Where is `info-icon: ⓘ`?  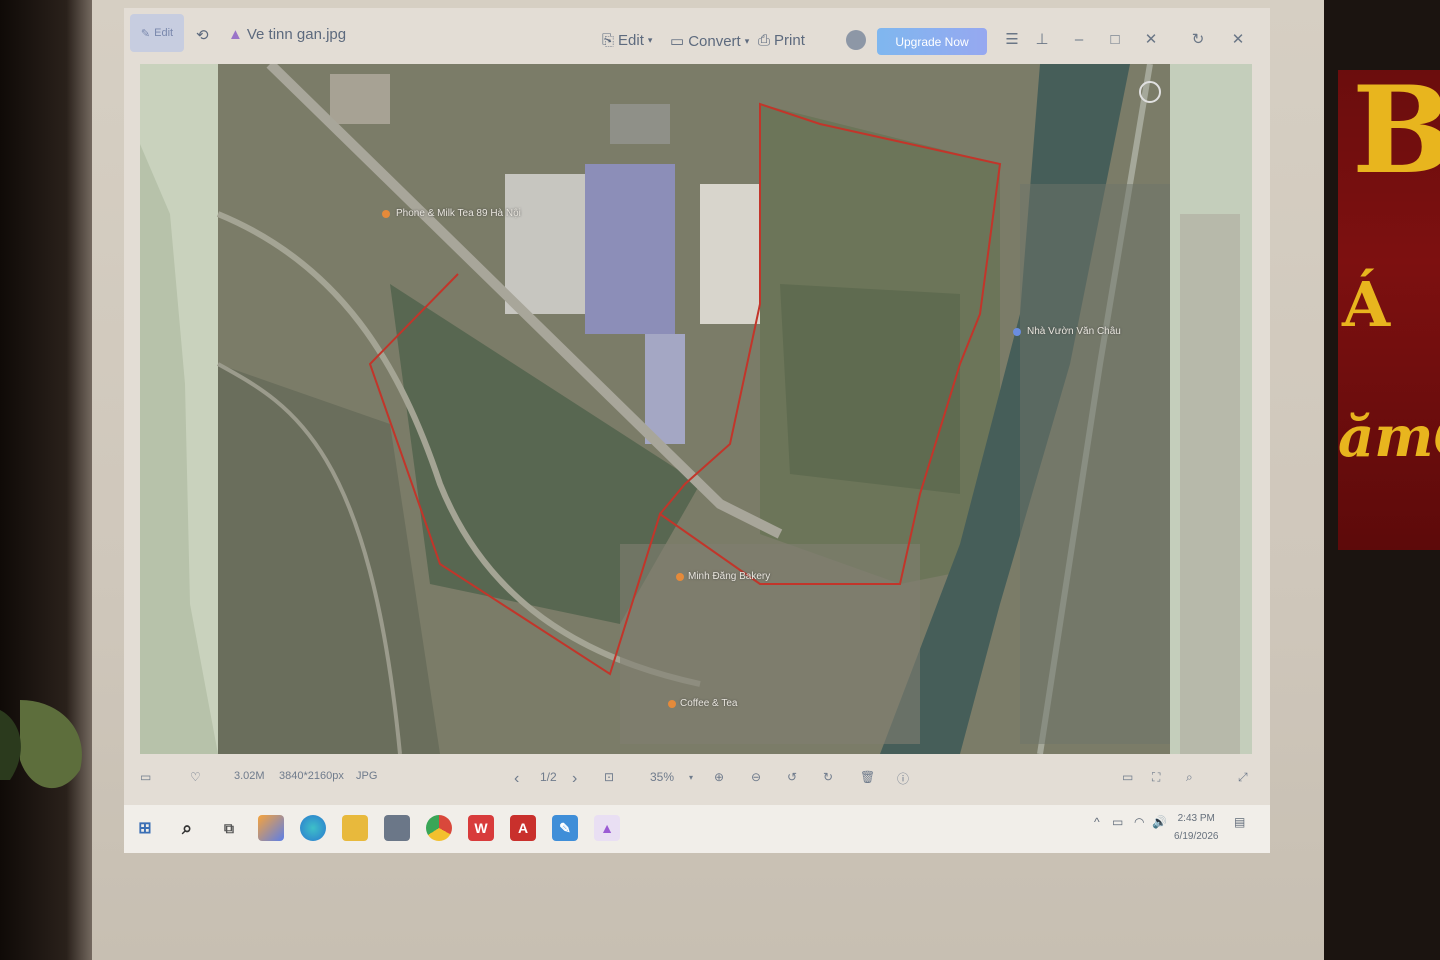 info-icon: ⓘ is located at coordinates (903, 778).